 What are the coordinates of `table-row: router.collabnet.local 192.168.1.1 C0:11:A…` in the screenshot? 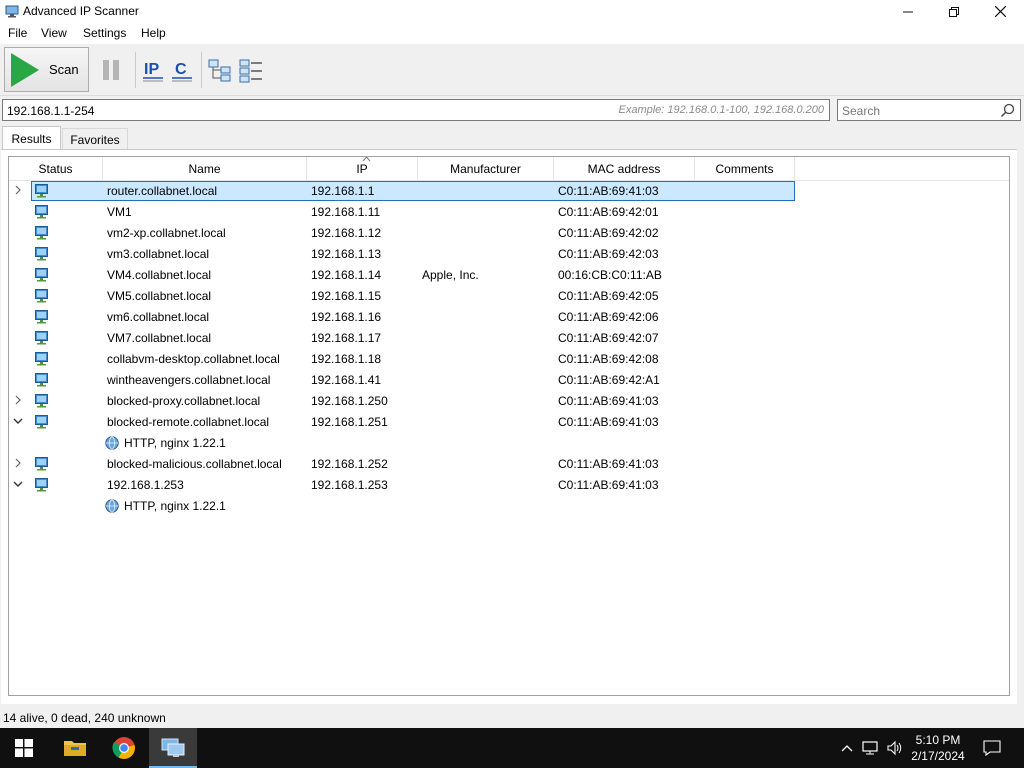 It's located at (509, 191).